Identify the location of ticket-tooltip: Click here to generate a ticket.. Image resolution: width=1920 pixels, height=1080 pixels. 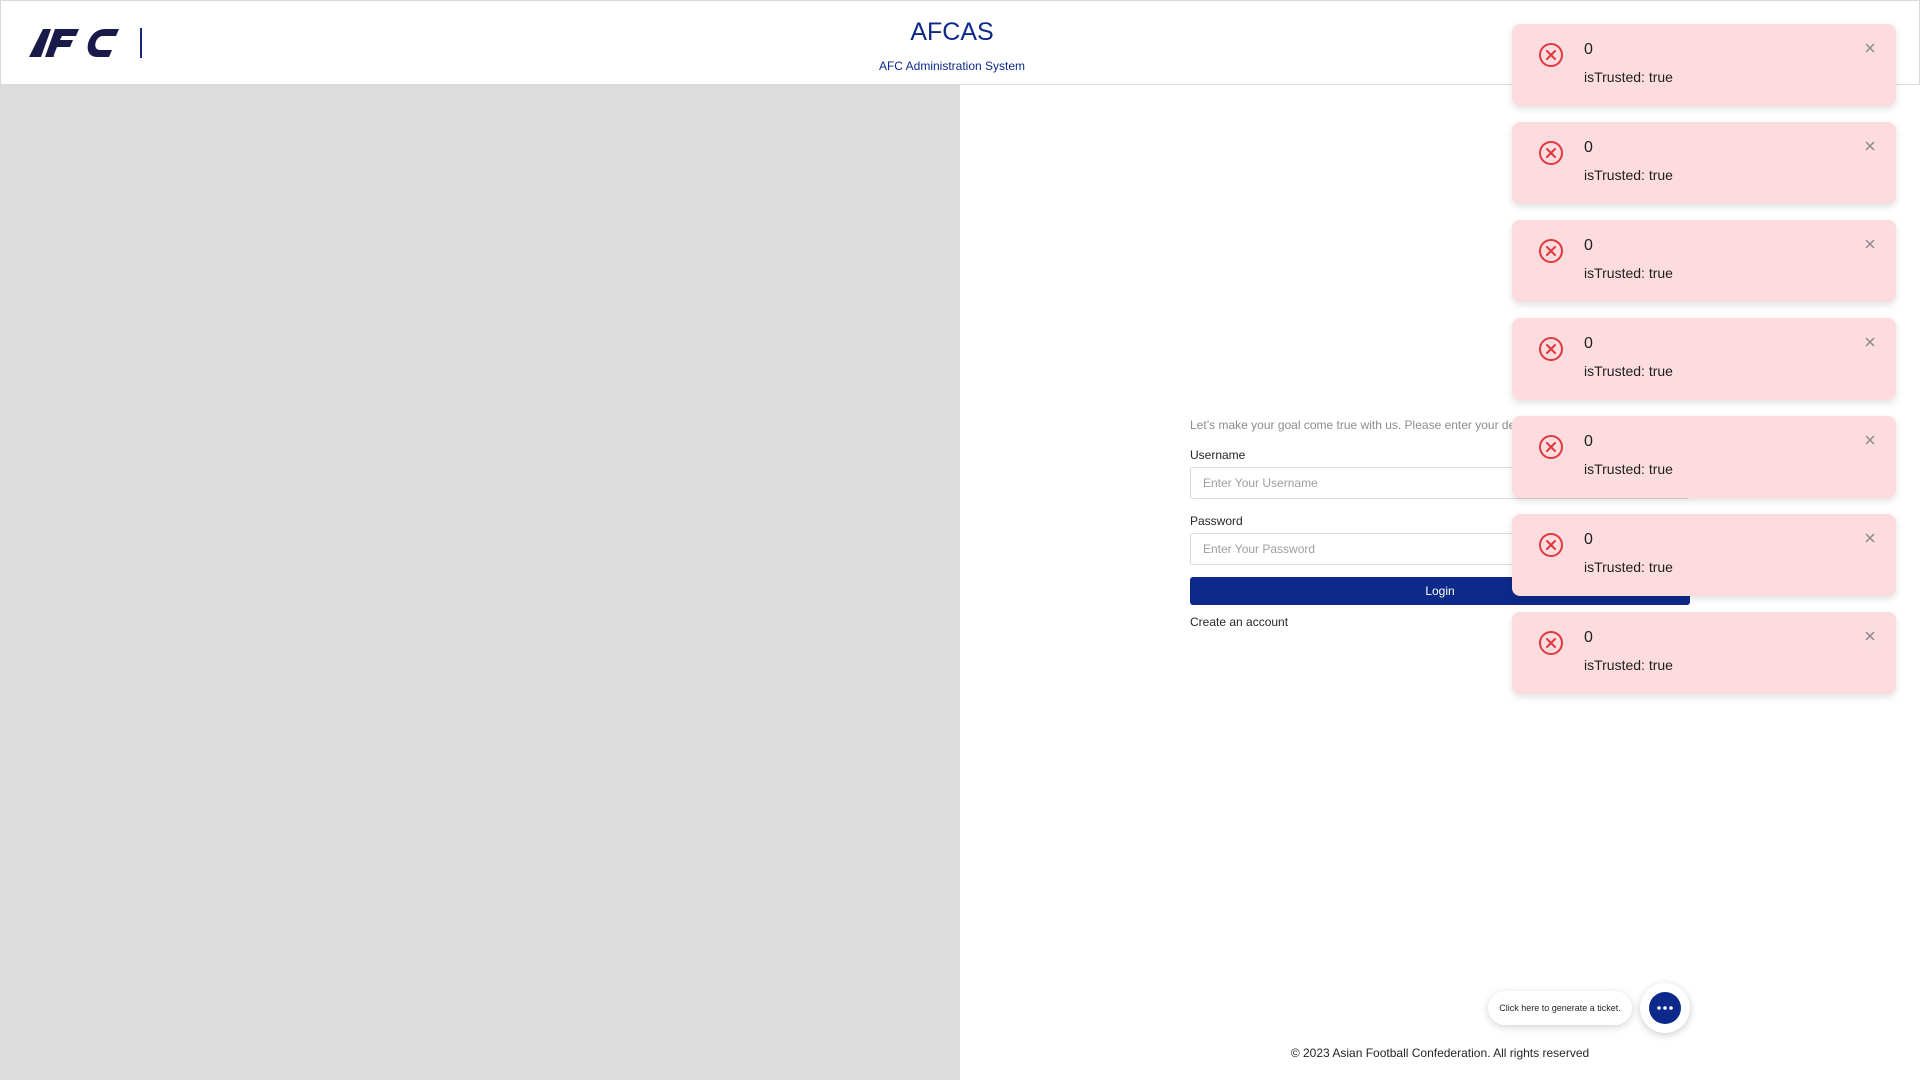
(1560, 1008).